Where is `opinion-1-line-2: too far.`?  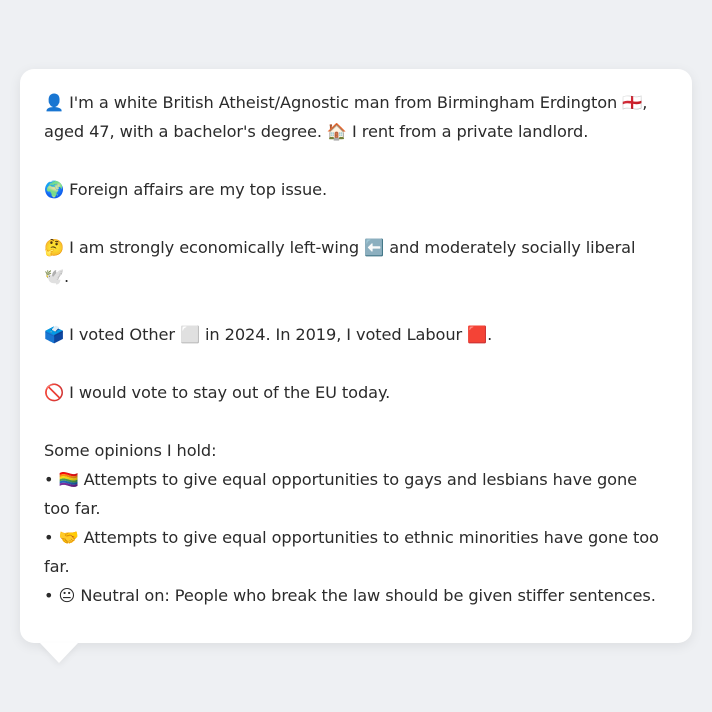
opinion-1-line-2: too far. is located at coordinates (72, 508).